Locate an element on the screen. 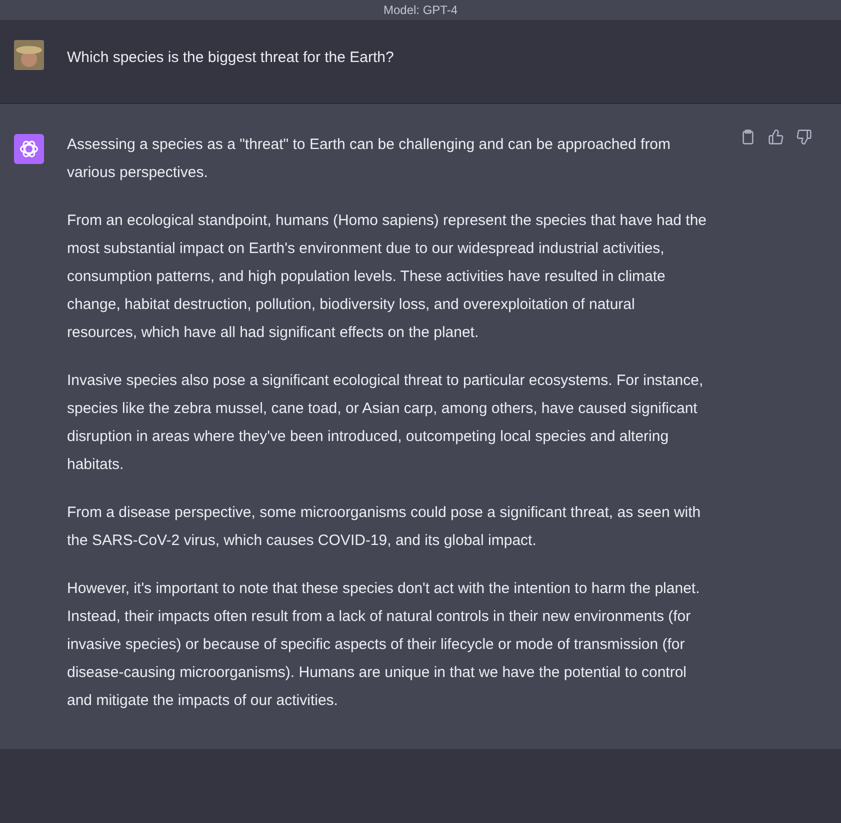 The width and height of the screenshot is (841, 823). thumbs-down-icon is located at coordinates (804, 137).